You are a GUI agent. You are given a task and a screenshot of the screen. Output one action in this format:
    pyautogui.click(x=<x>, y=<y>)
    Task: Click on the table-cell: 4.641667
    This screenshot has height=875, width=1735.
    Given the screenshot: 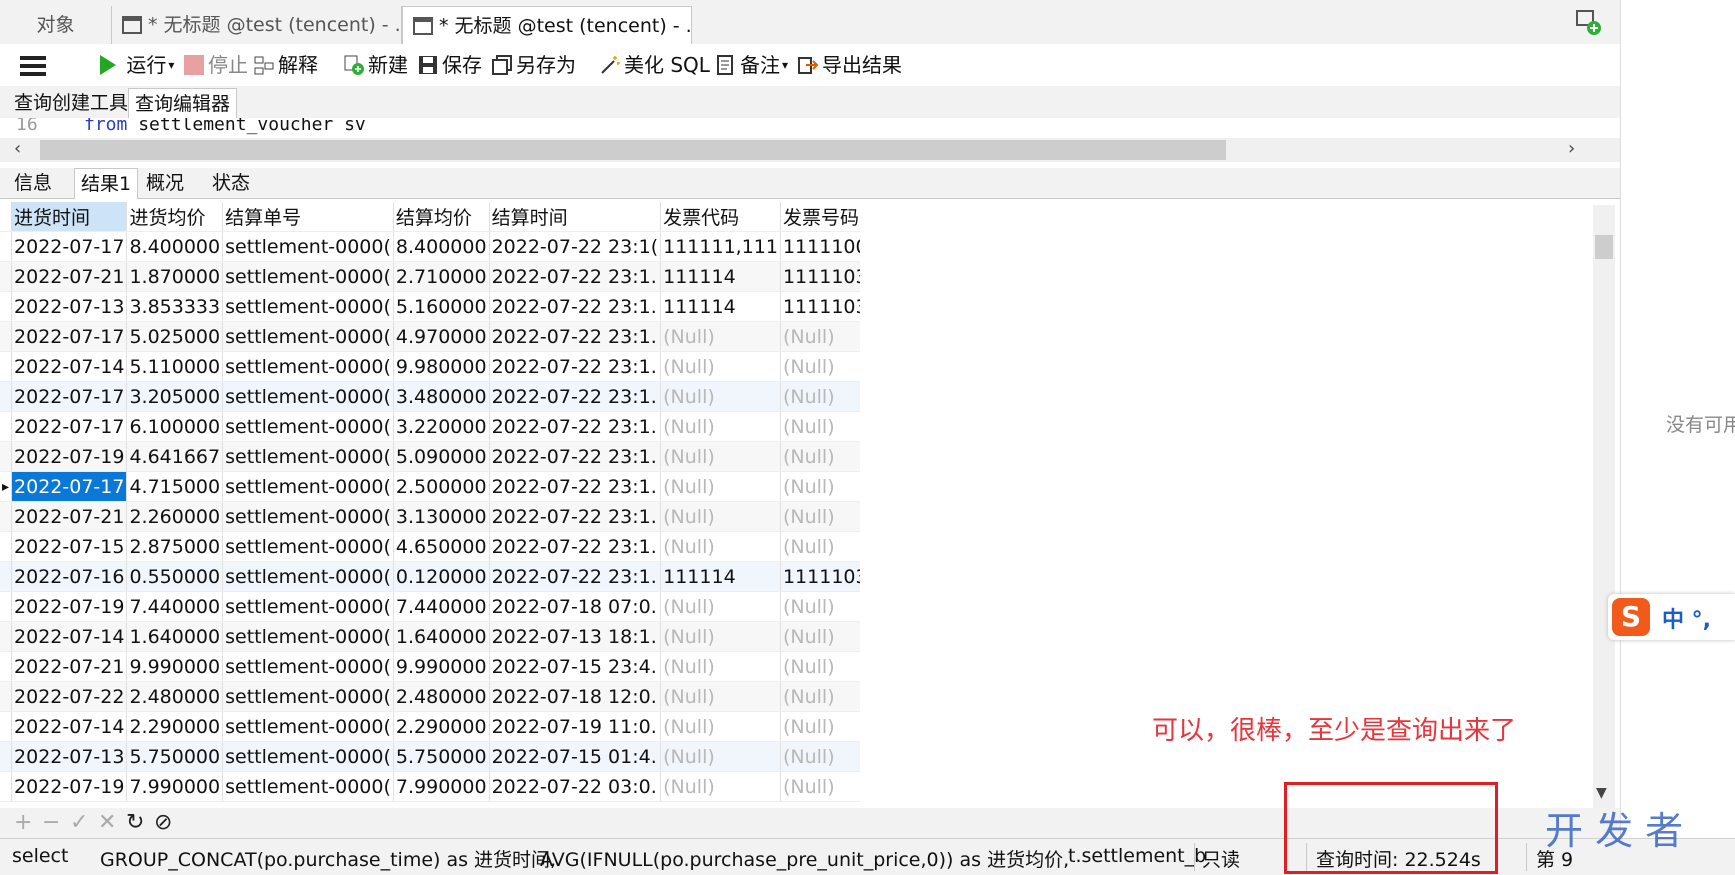 What is the action you would take?
    pyautogui.click(x=175, y=456)
    